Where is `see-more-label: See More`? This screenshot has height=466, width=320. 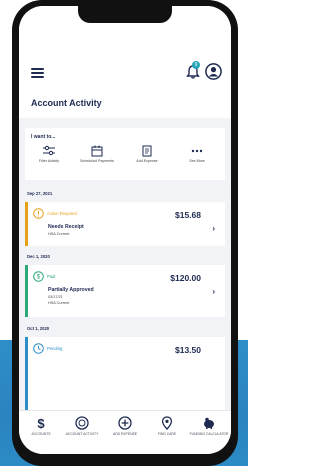 see-more-label: See More is located at coordinates (197, 161).